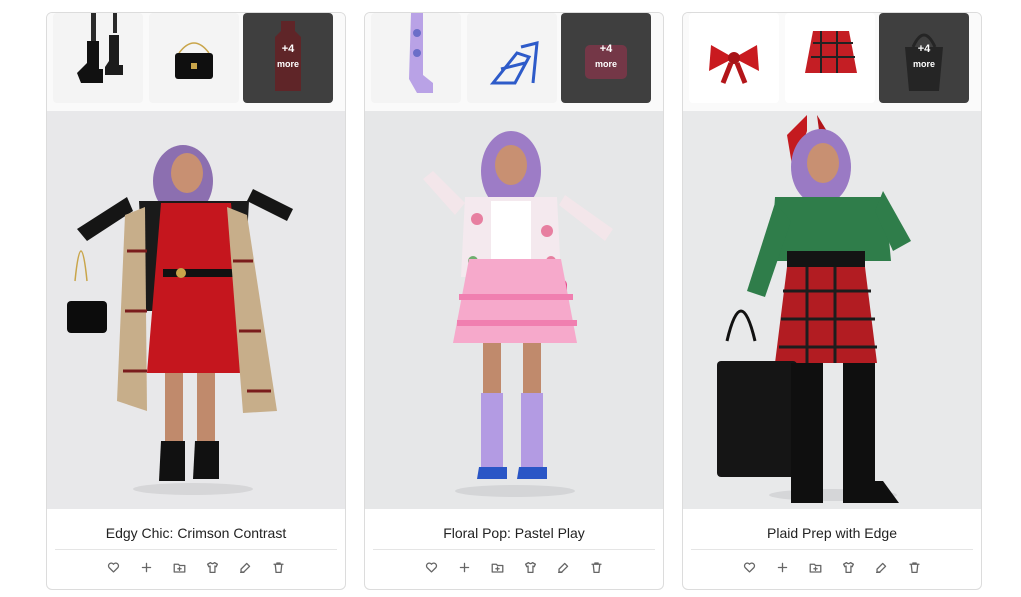  I want to click on item-thumbnail-heels, so click(512, 58).